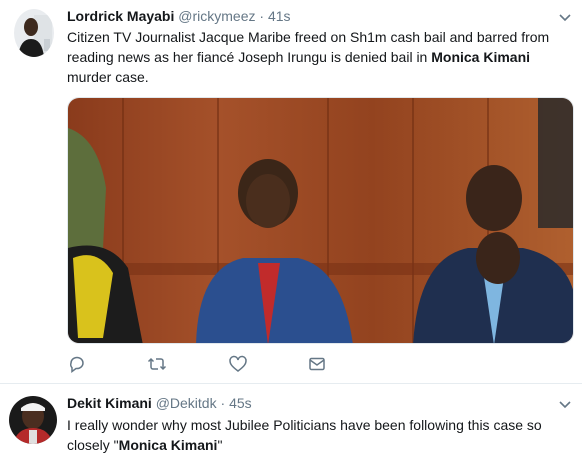 The height and width of the screenshot is (462, 582). Describe the element at coordinates (279, 16) in the screenshot. I see `timestamp: 41s` at that location.